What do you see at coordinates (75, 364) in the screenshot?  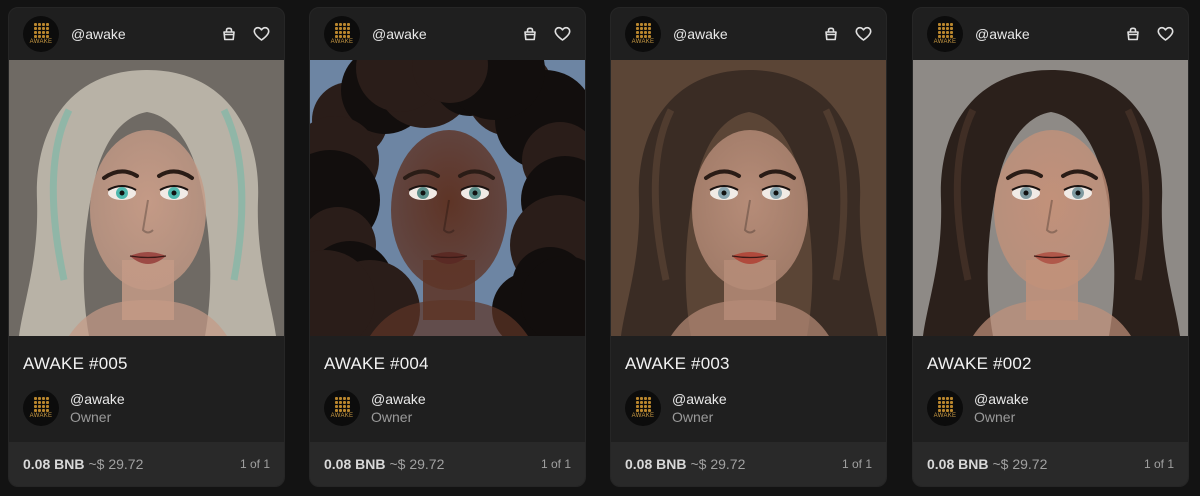 I see `nft-title: AWAKE #005` at bounding box center [75, 364].